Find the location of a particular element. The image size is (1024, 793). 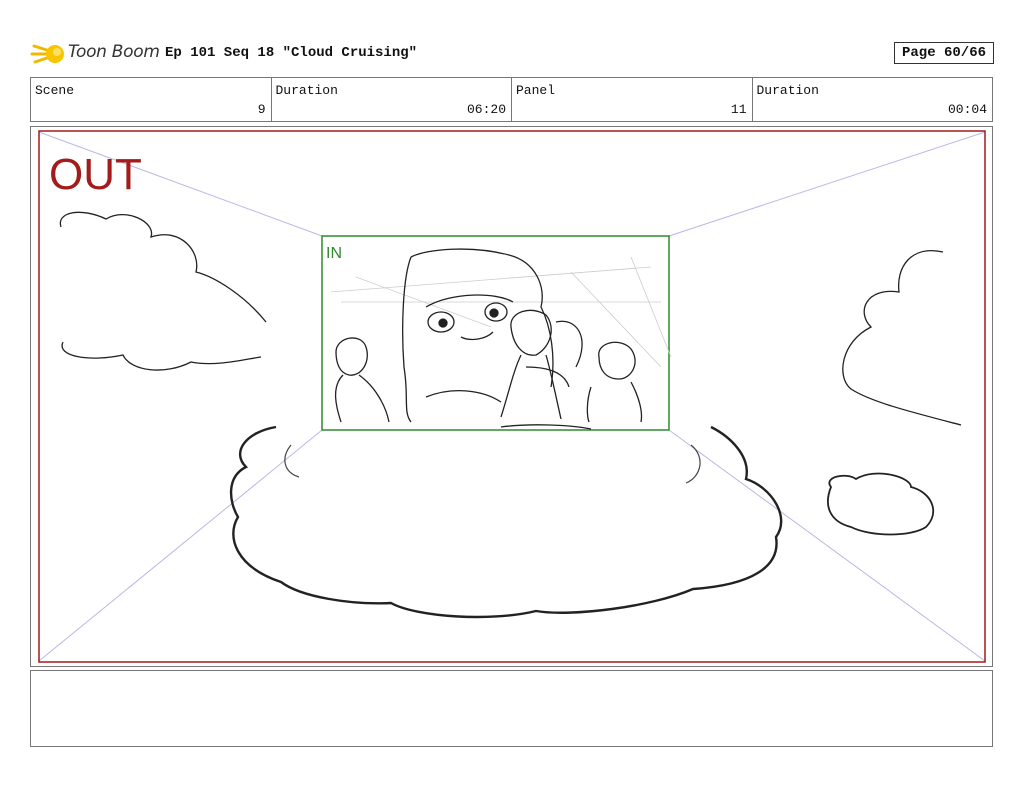

scene-label: Scene is located at coordinates (55, 90).